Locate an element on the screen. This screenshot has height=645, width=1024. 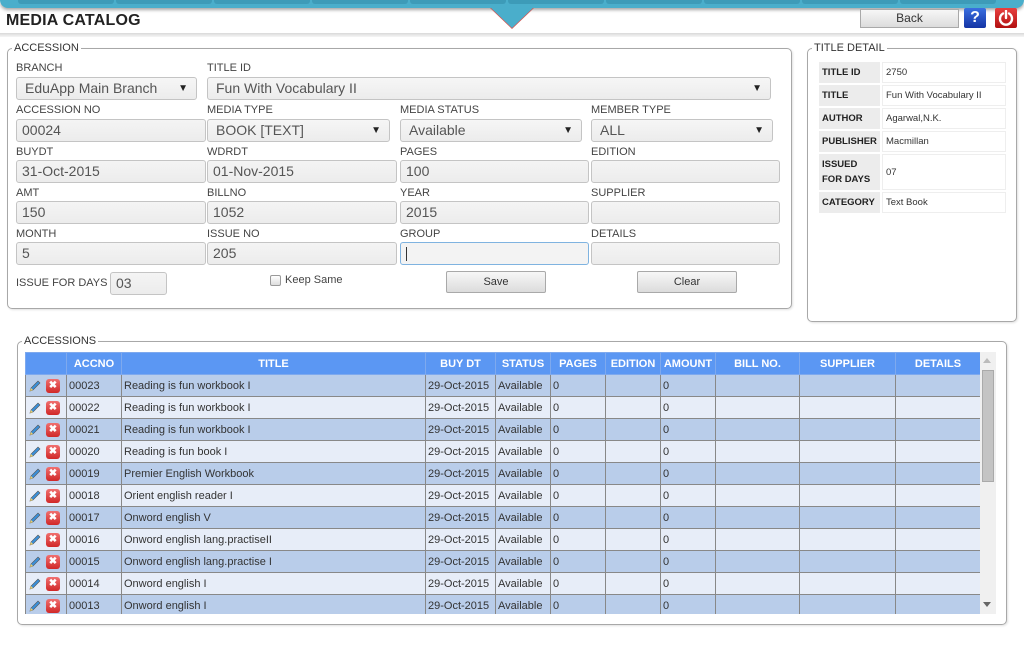
accession-no-input: 00024 is located at coordinates (111, 130).